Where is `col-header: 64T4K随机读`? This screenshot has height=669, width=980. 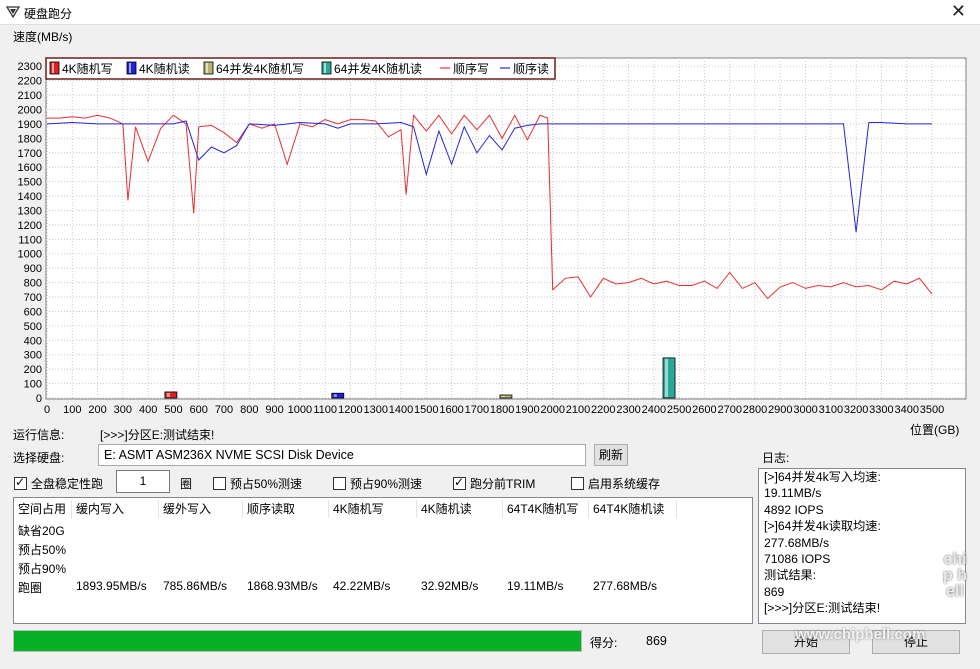
col-header: 64T4K随机读 is located at coordinates (633, 509).